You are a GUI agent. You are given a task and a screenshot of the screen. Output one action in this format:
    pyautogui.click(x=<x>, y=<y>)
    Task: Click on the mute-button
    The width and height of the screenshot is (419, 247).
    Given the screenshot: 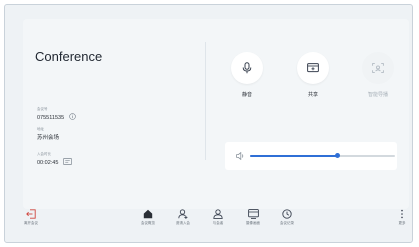 What is the action you would take?
    pyautogui.click(x=247, y=68)
    